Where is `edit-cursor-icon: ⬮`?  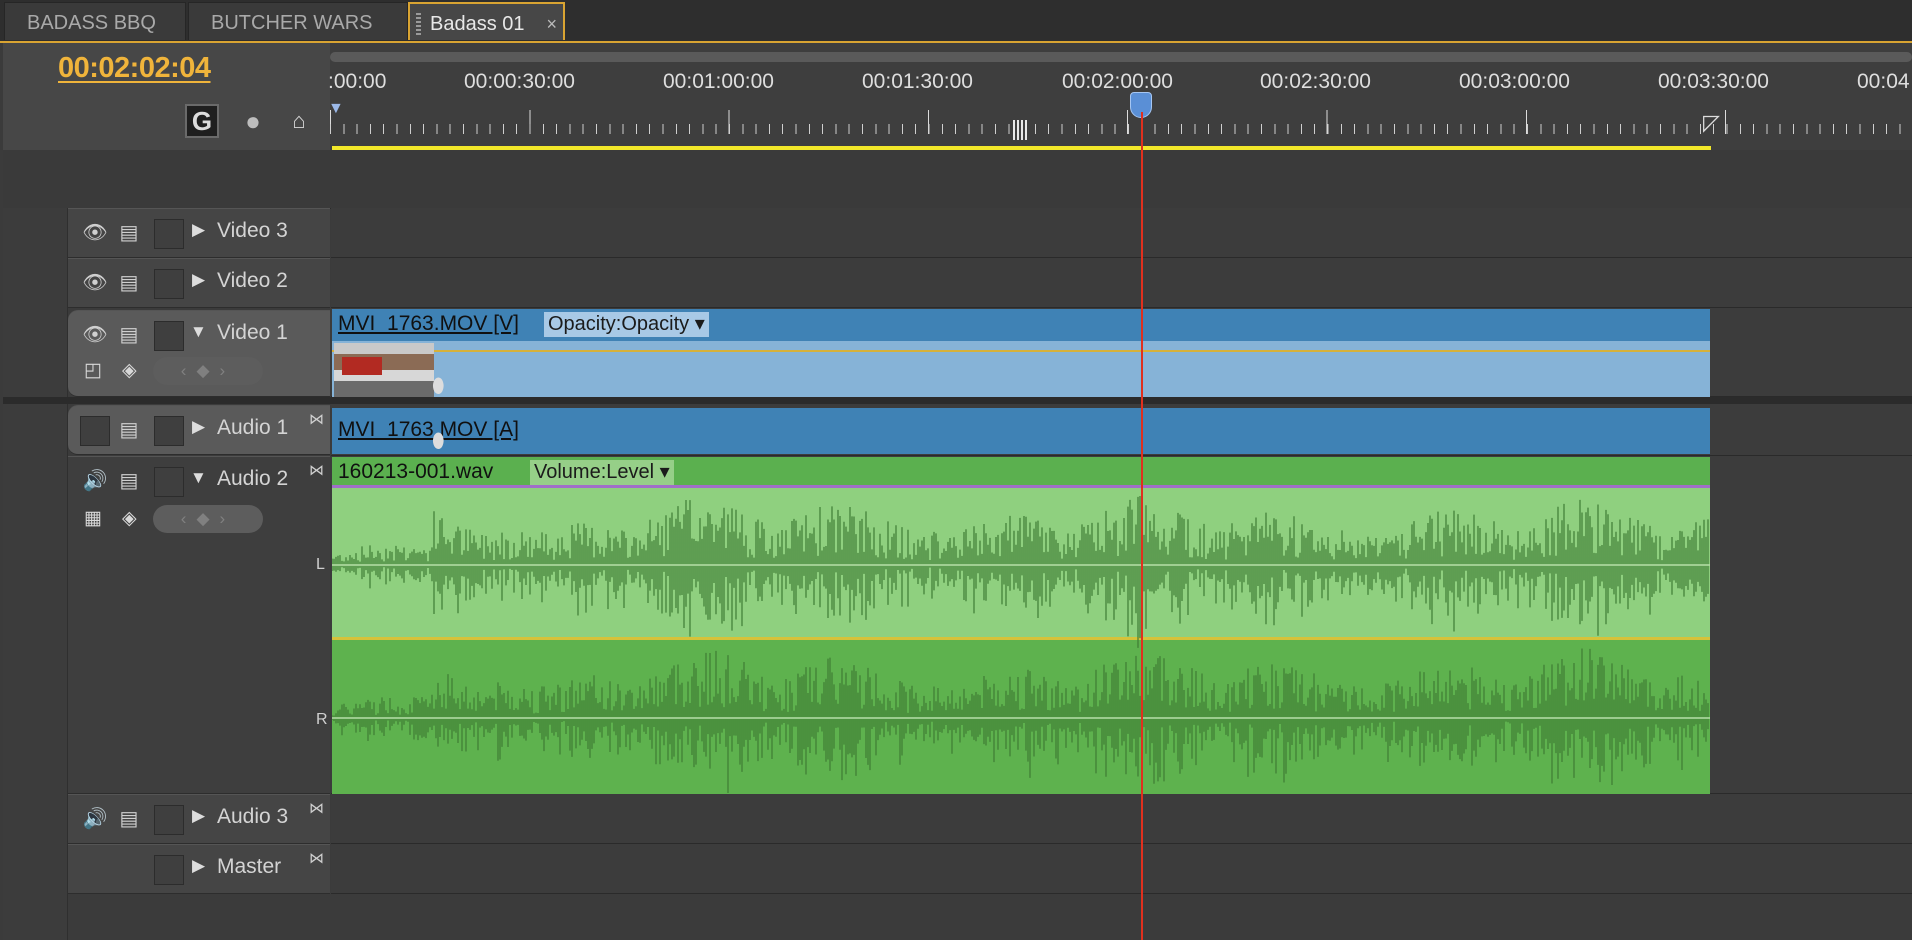 edit-cursor-icon: ⬮ is located at coordinates (438, 441).